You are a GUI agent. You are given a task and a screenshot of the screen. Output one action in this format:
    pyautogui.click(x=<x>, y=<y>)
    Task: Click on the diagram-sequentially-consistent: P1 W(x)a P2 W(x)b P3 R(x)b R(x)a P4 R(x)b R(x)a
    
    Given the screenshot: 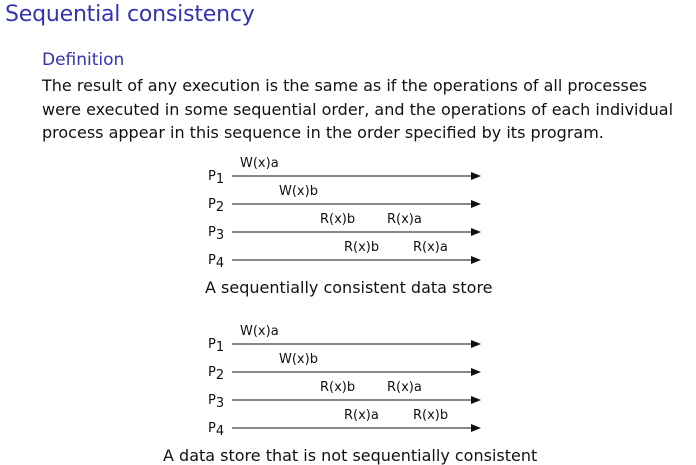 What is the action you would take?
    pyautogui.click(x=344, y=213)
    